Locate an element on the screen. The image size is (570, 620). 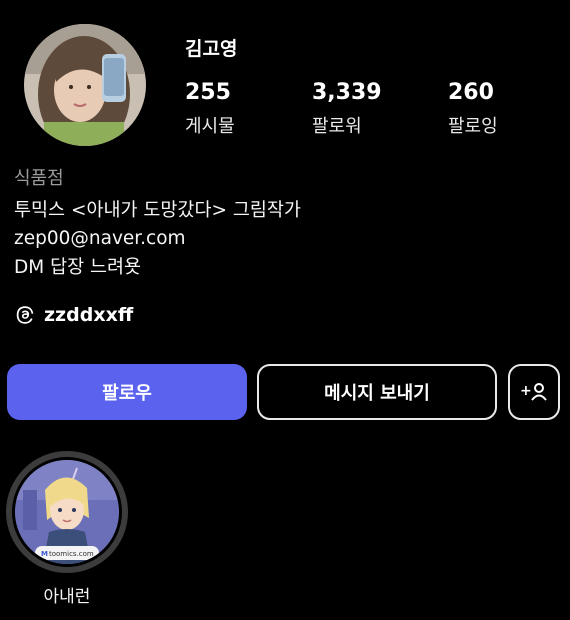
threads-icon is located at coordinates (25, 315).